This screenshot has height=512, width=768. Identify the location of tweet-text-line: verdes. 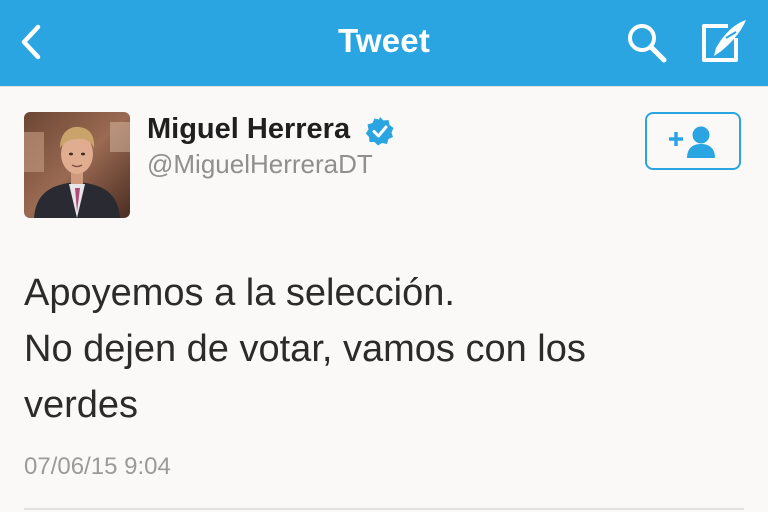
(81, 405).